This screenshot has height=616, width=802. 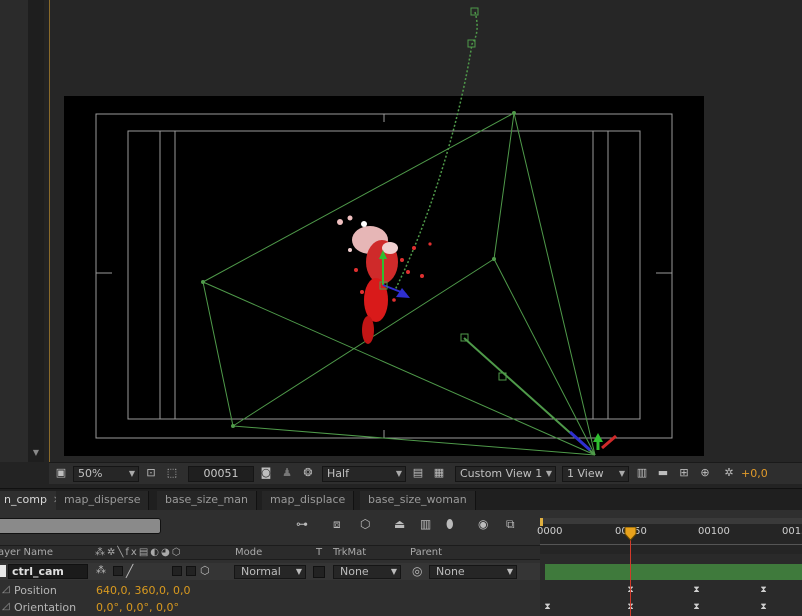 I want to click on parent-value: None, so click(x=450, y=571).